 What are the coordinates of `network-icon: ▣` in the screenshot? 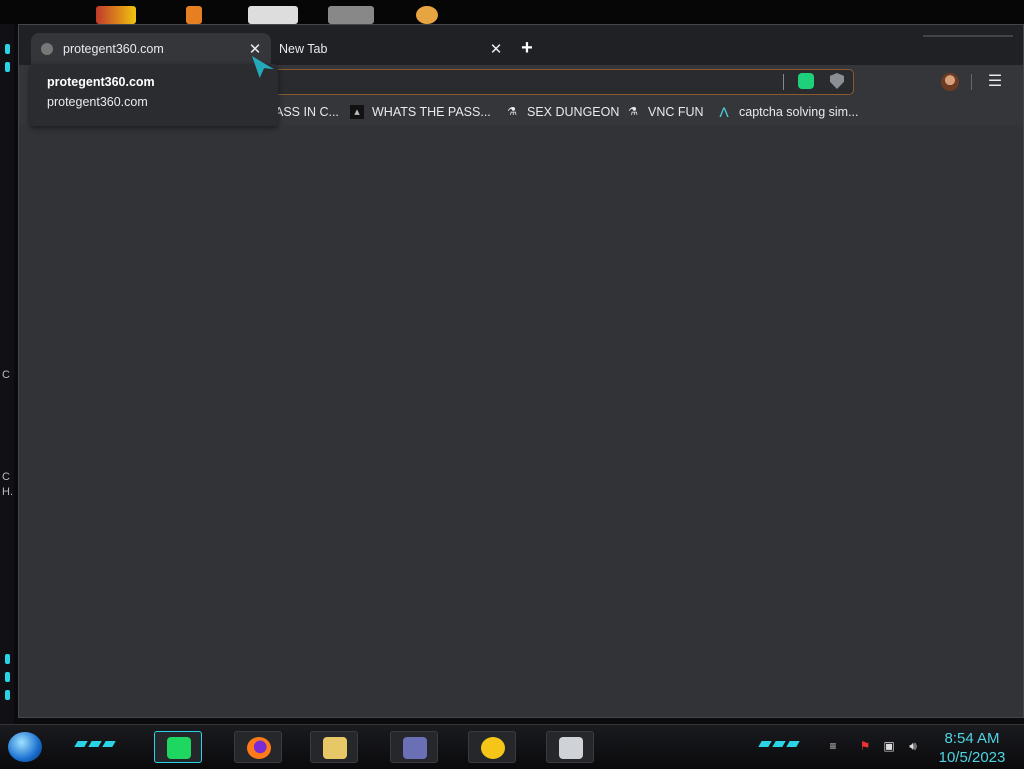 It's located at (889, 746).